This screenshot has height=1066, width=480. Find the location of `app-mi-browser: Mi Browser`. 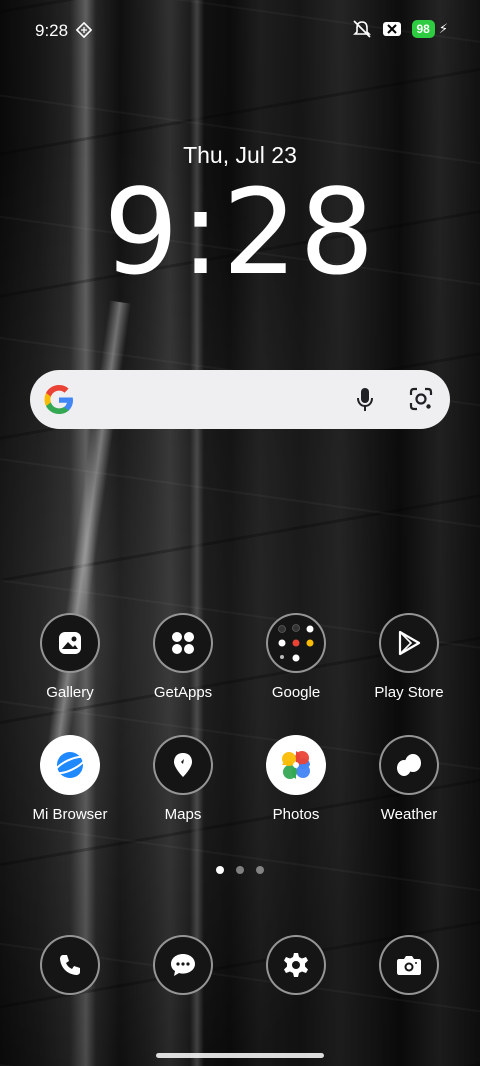

app-mi-browser: Mi Browser is located at coordinates (70, 779).